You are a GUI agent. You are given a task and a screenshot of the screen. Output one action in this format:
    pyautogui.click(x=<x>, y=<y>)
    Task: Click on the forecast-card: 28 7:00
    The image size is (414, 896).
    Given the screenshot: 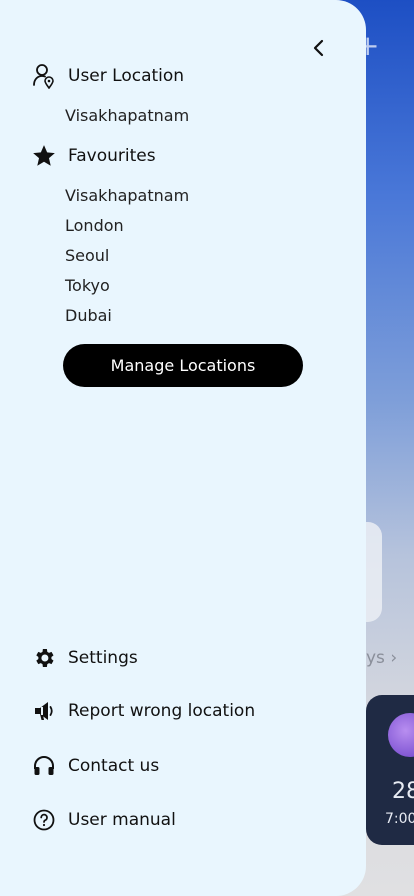 What is the action you would take?
    pyautogui.click(x=390, y=770)
    